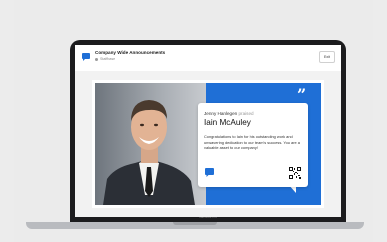  I want to click on qr-code-icon, so click(295, 173).